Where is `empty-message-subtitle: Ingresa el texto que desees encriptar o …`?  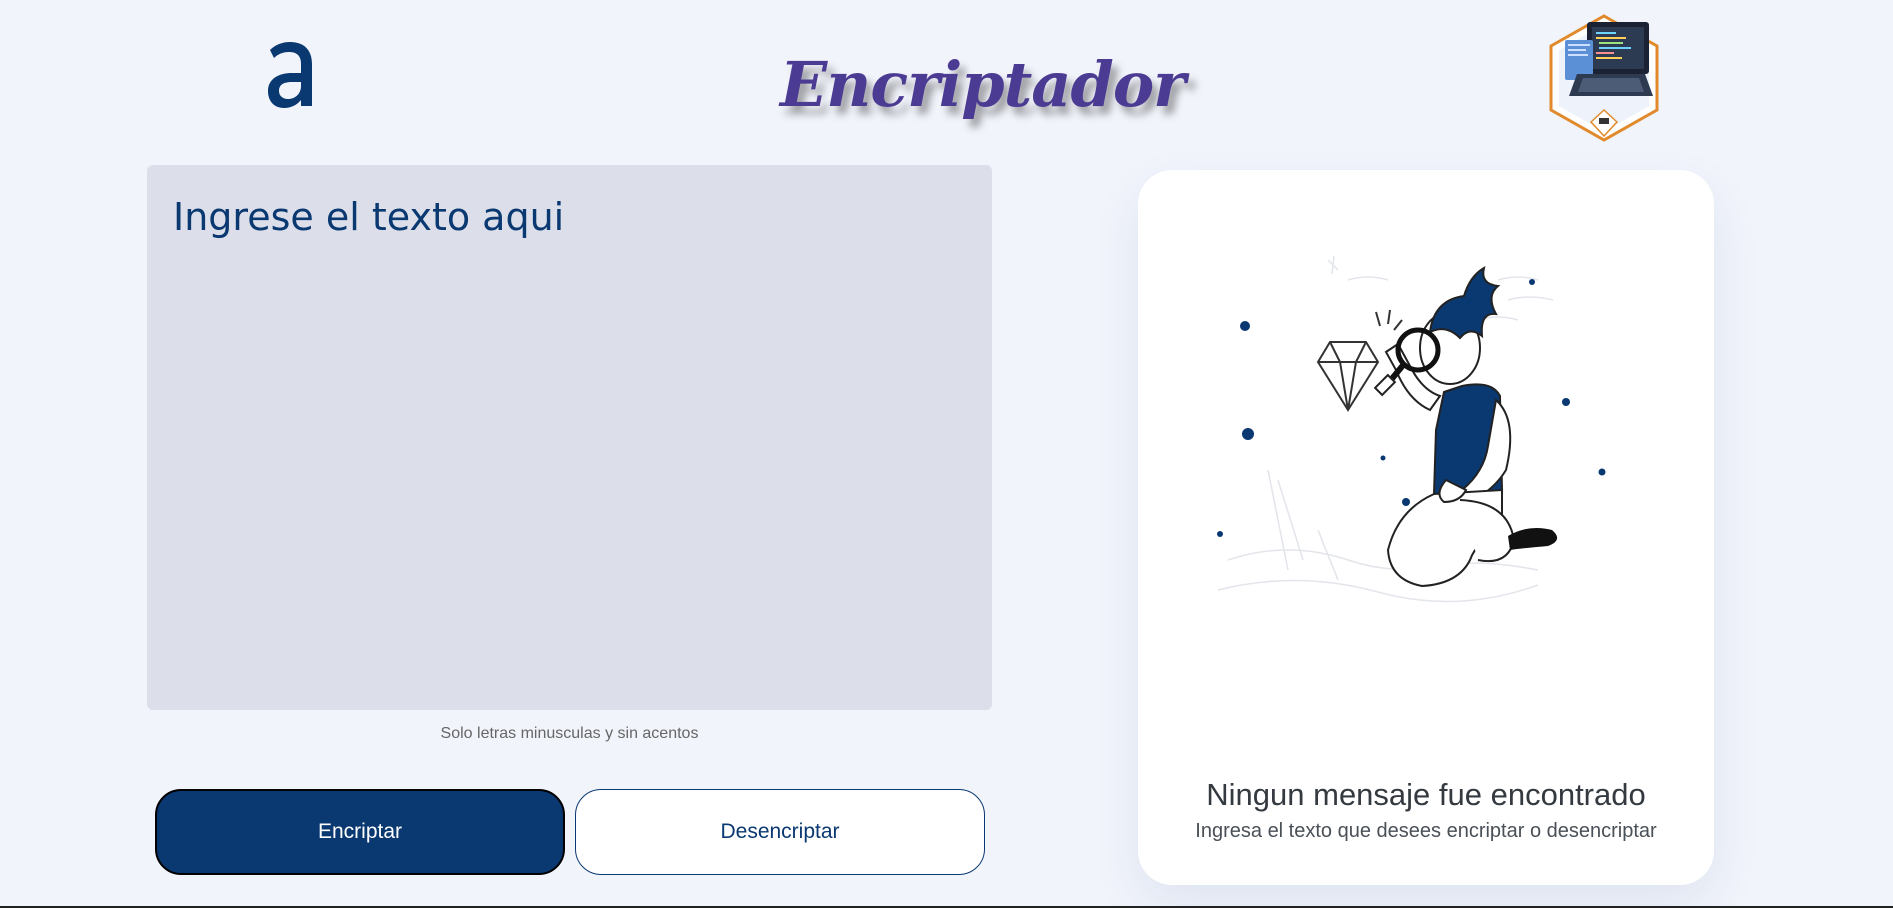 empty-message-subtitle: Ingresa el texto que desees encriptar o … is located at coordinates (1426, 831).